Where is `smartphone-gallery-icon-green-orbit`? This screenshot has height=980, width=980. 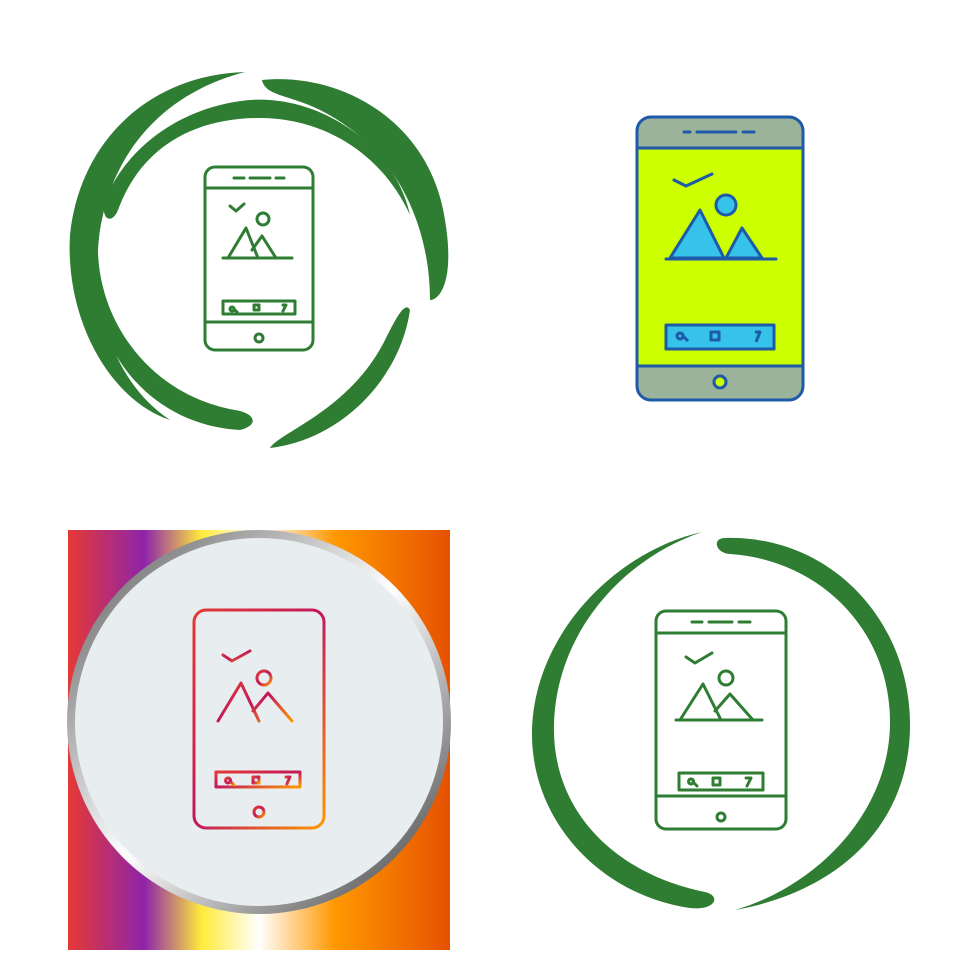 smartphone-gallery-icon-green-orbit is located at coordinates (259, 260).